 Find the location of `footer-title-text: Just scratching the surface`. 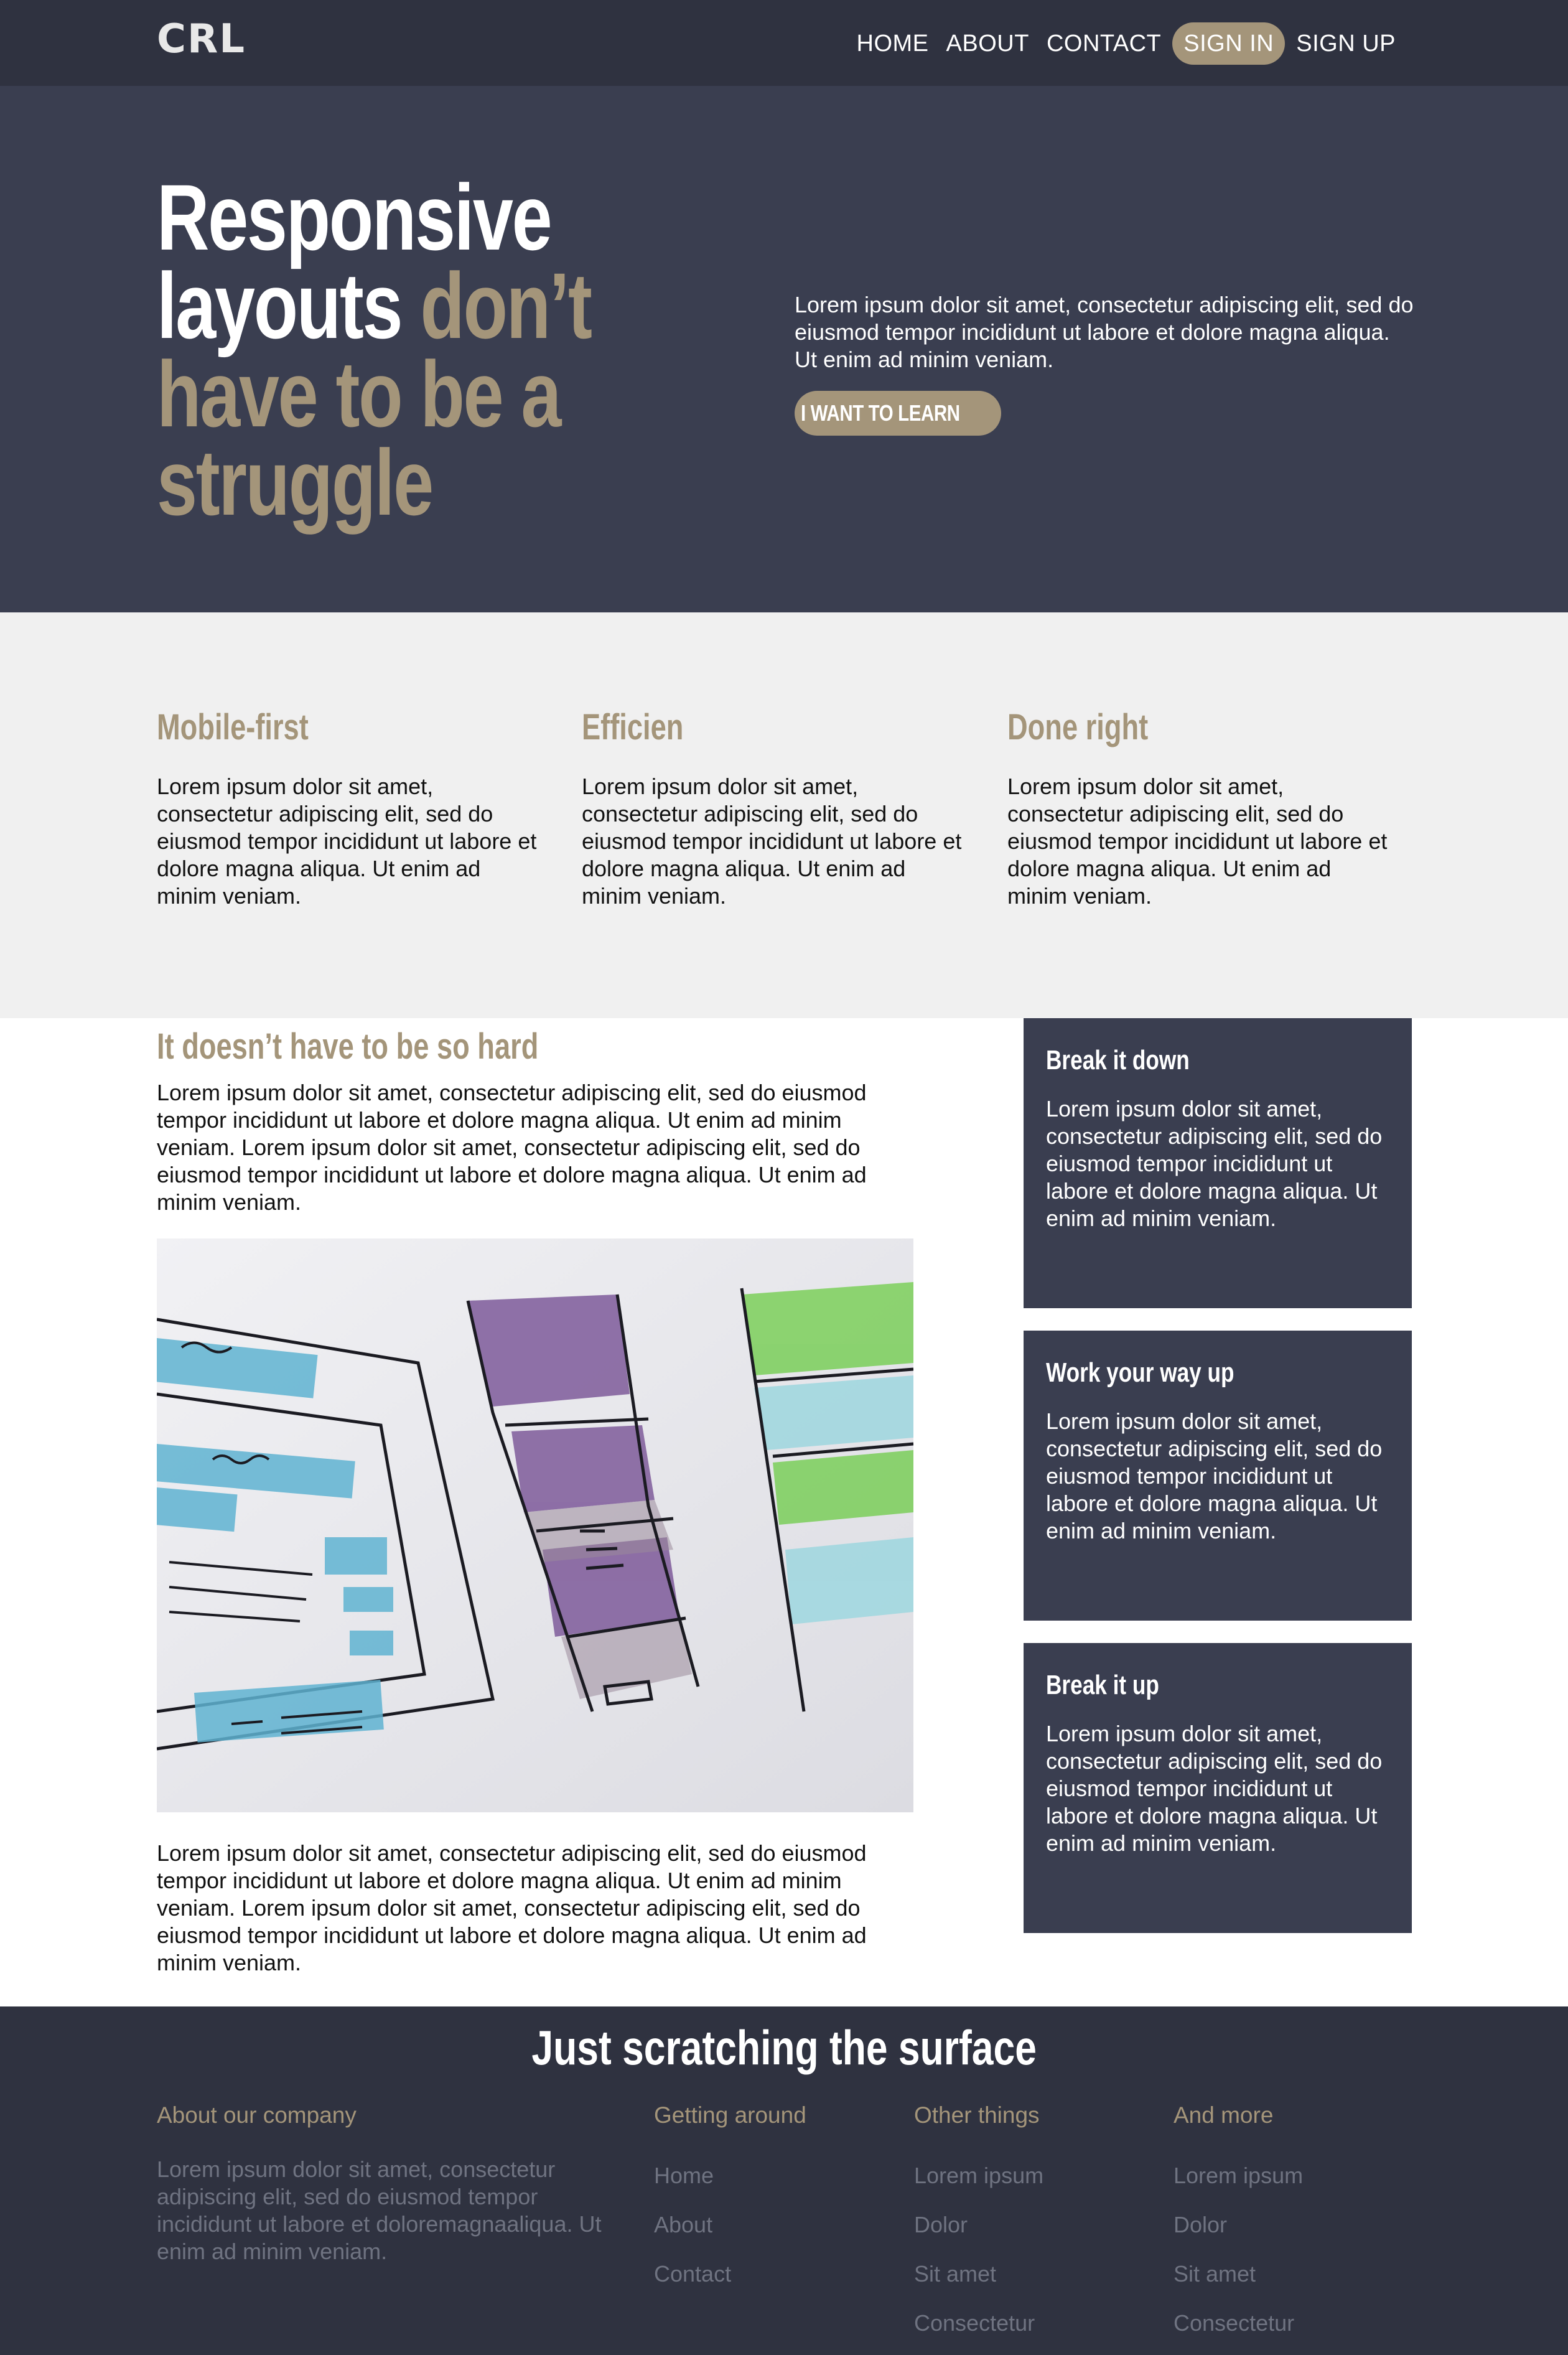

footer-title-text: Just scratching the surface is located at coordinates (784, 2047).